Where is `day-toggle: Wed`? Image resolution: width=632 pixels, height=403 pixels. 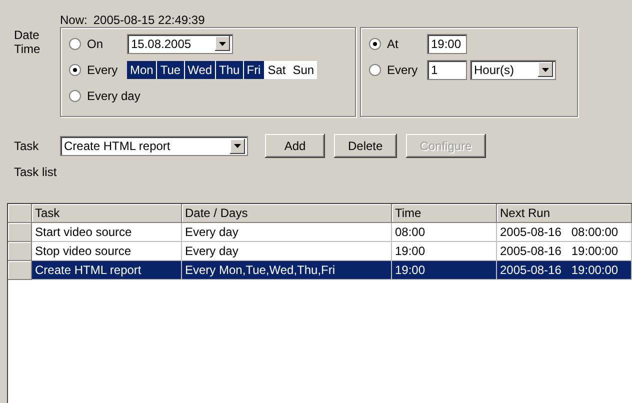 day-toggle: Wed is located at coordinates (200, 69).